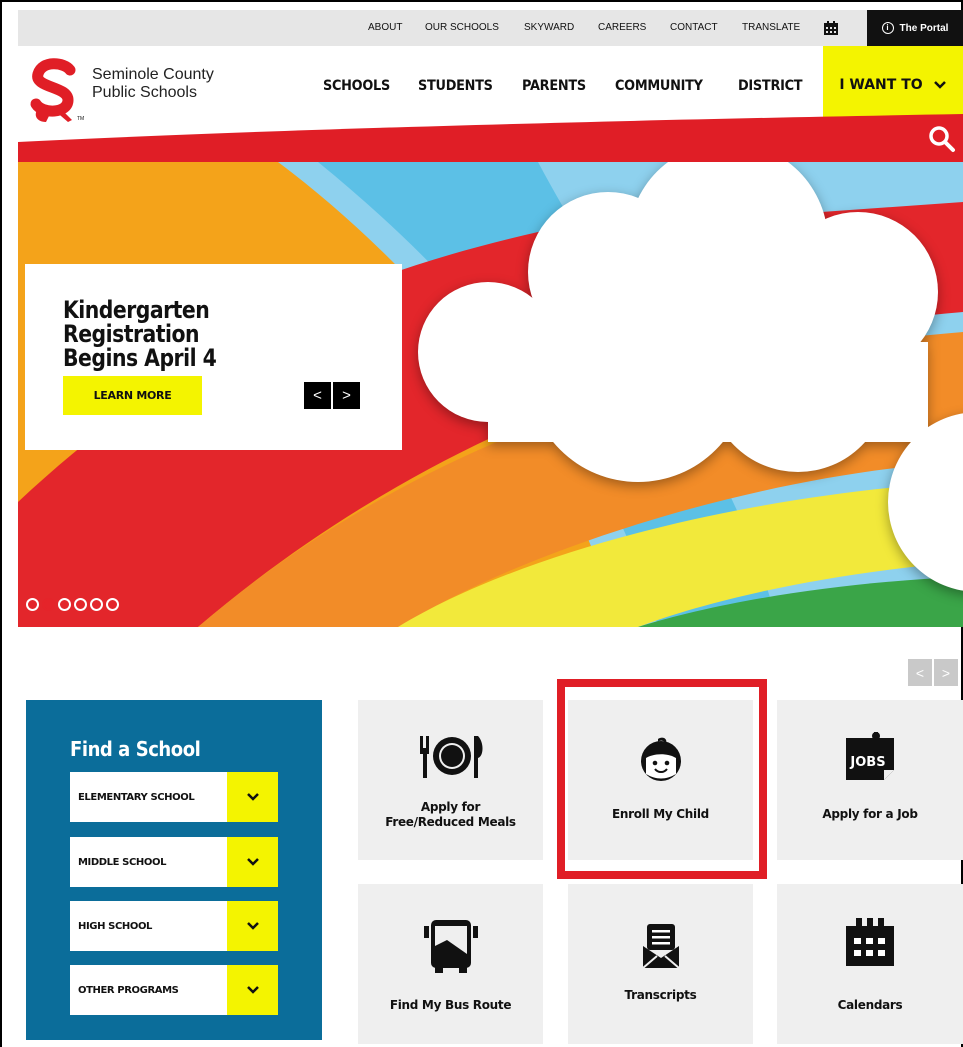 The image size is (963, 1047). I want to click on envelope-document-icon, so click(660, 946).